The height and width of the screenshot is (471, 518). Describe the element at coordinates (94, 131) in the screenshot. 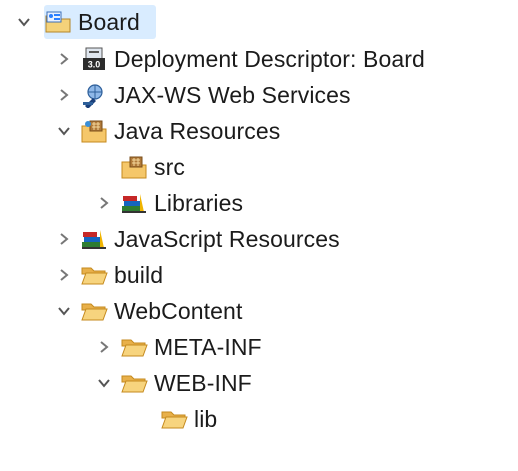

I see `java-resources-icon` at that location.